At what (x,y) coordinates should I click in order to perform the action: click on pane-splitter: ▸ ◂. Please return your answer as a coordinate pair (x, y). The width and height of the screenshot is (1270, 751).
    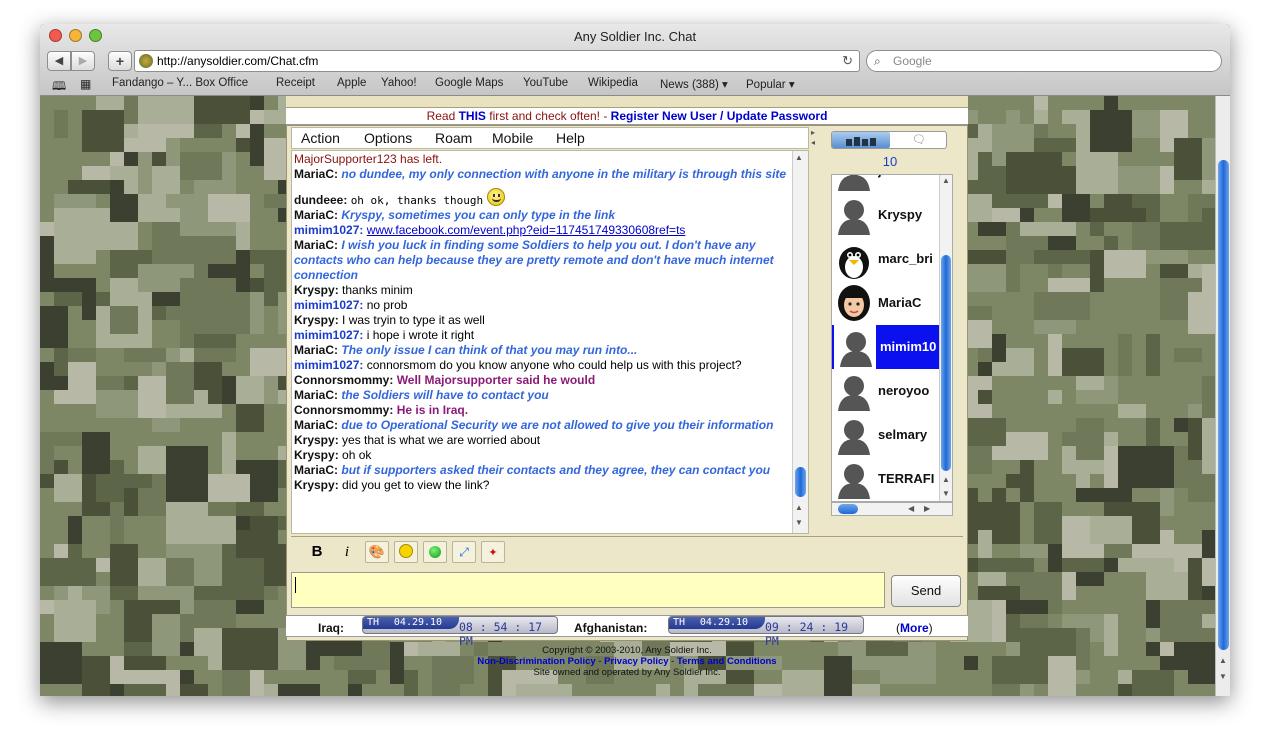
    Looking at the image, I should click on (816, 331).